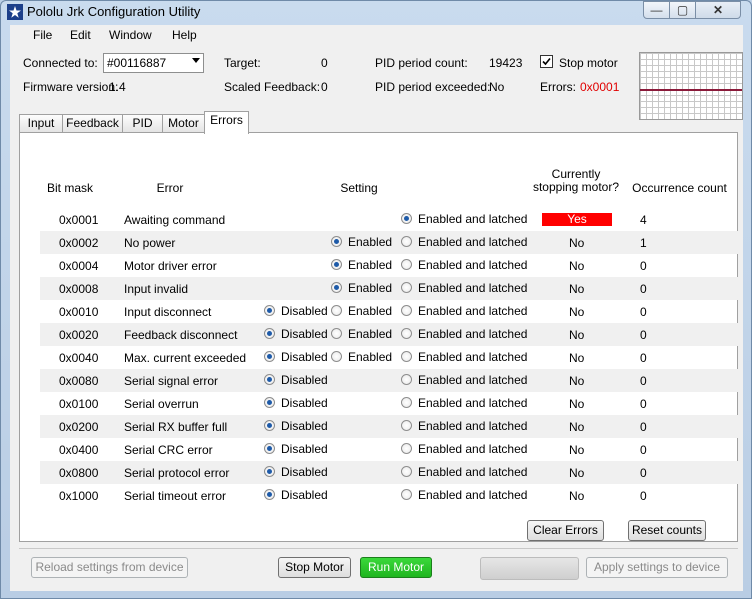 Image resolution: width=752 pixels, height=599 pixels. I want to click on stop-motor-label: Stop motor, so click(588, 63).